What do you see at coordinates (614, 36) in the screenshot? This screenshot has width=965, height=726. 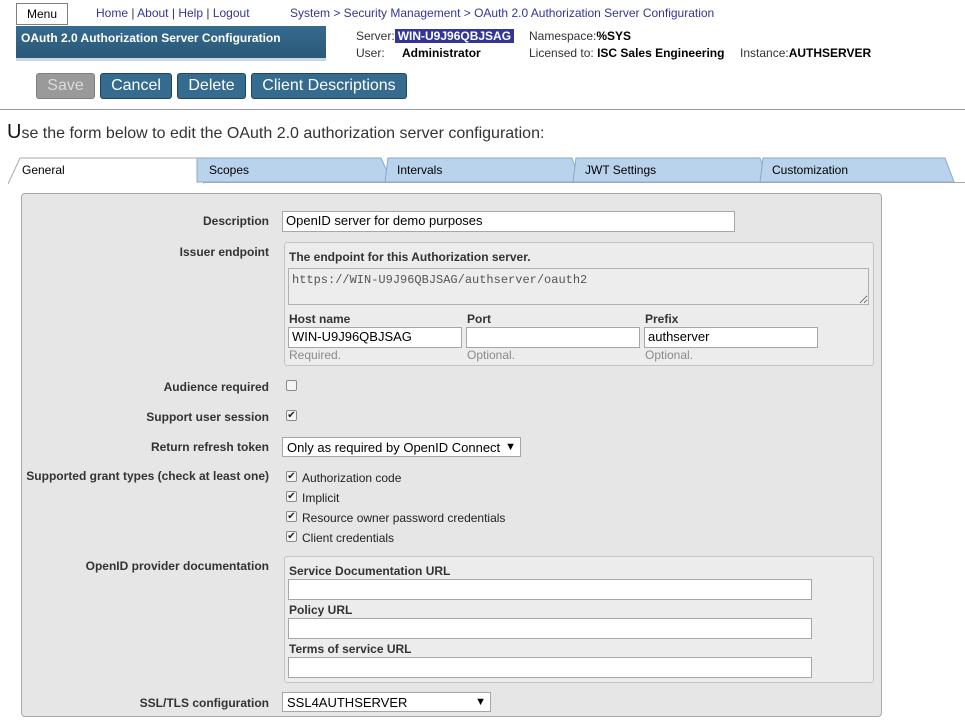 I see `namespace-value: %SYS` at bounding box center [614, 36].